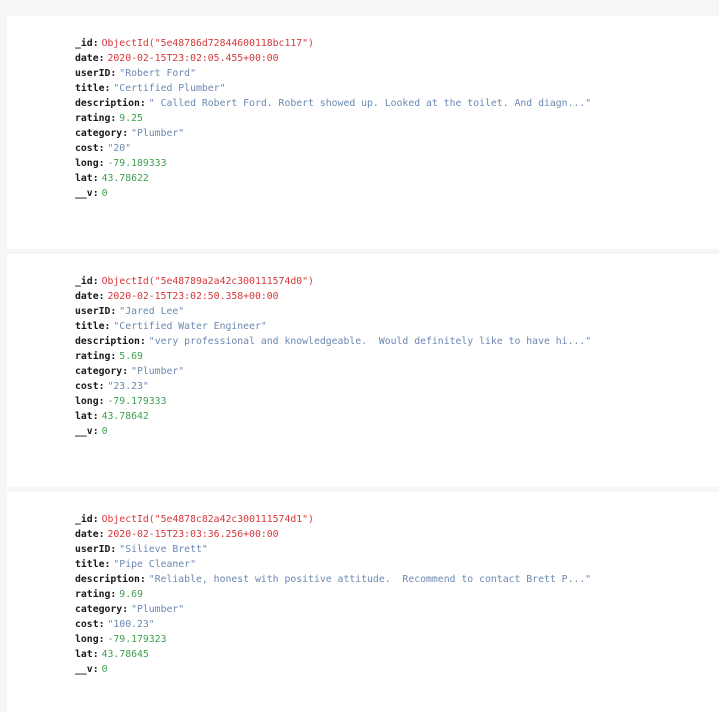 The width and height of the screenshot is (719, 712). What do you see at coordinates (333, 519) in the screenshot?
I see `field-row-id: _id: ObjectId("5e4878c82a42c300111574d1")` at bounding box center [333, 519].